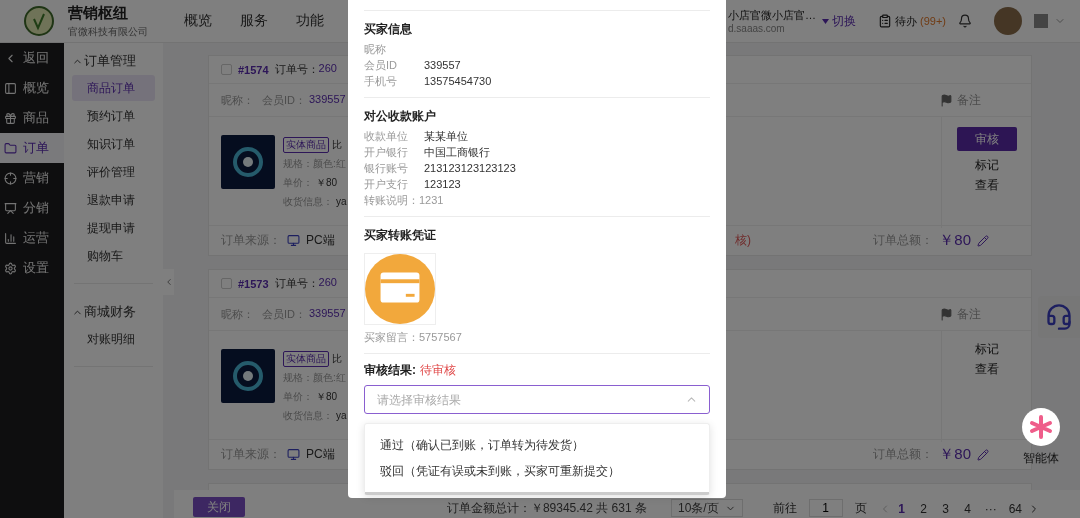 The height and width of the screenshot is (518, 1080). Describe the element at coordinates (310, 21) in the screenshot. I see `nav-link: 功能` at that location.